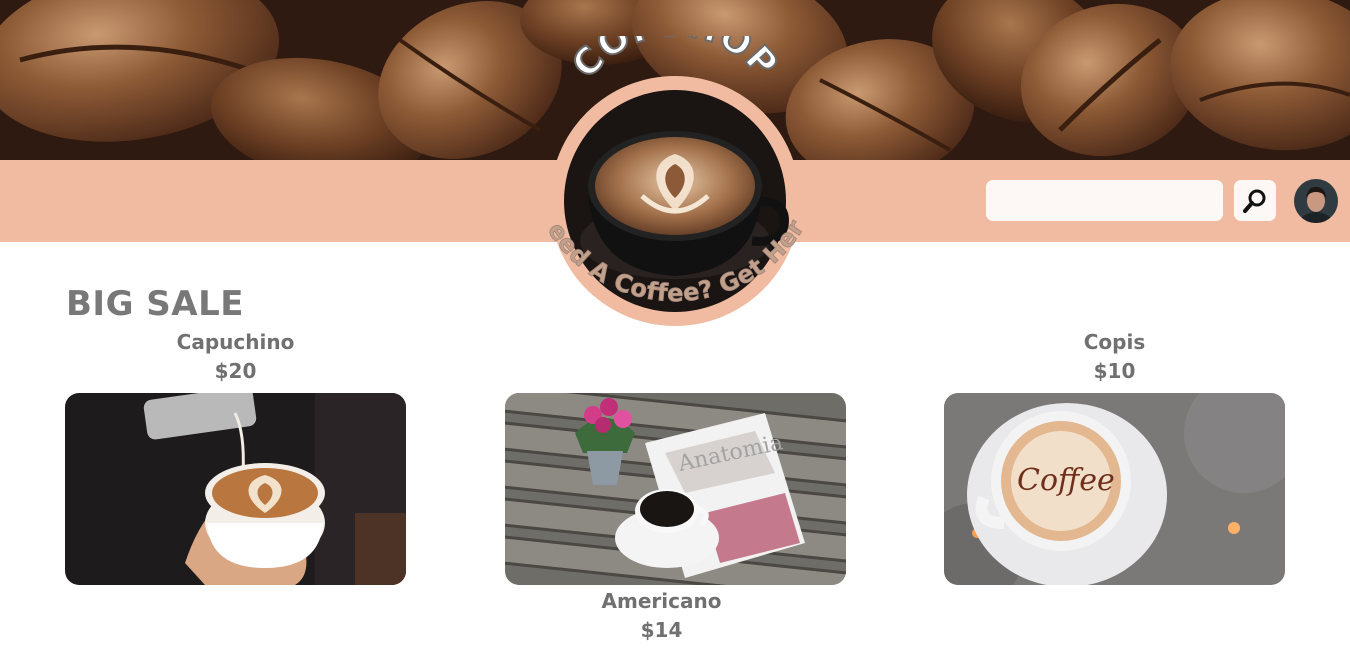 This screenshot has height=650, width=1350. I want to click on product-image-copis: Coffee, so click(1114, 489).